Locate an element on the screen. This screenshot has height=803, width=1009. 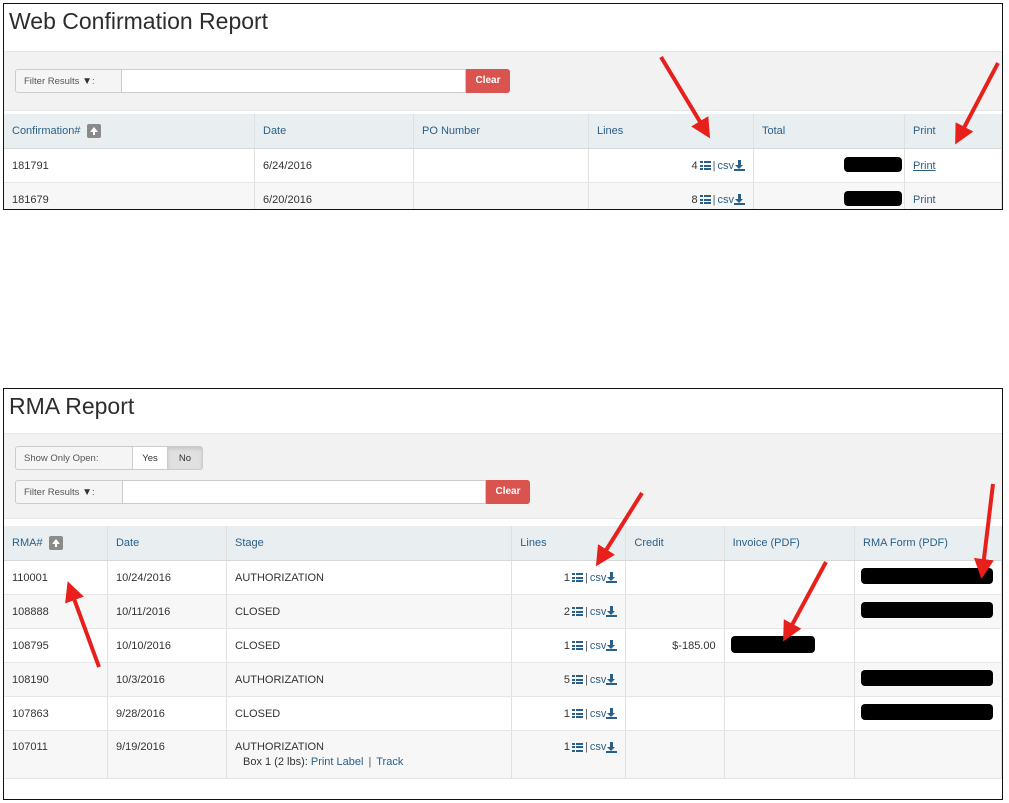
lines-cell: 1 | csv is located at coordinates (569, 645).